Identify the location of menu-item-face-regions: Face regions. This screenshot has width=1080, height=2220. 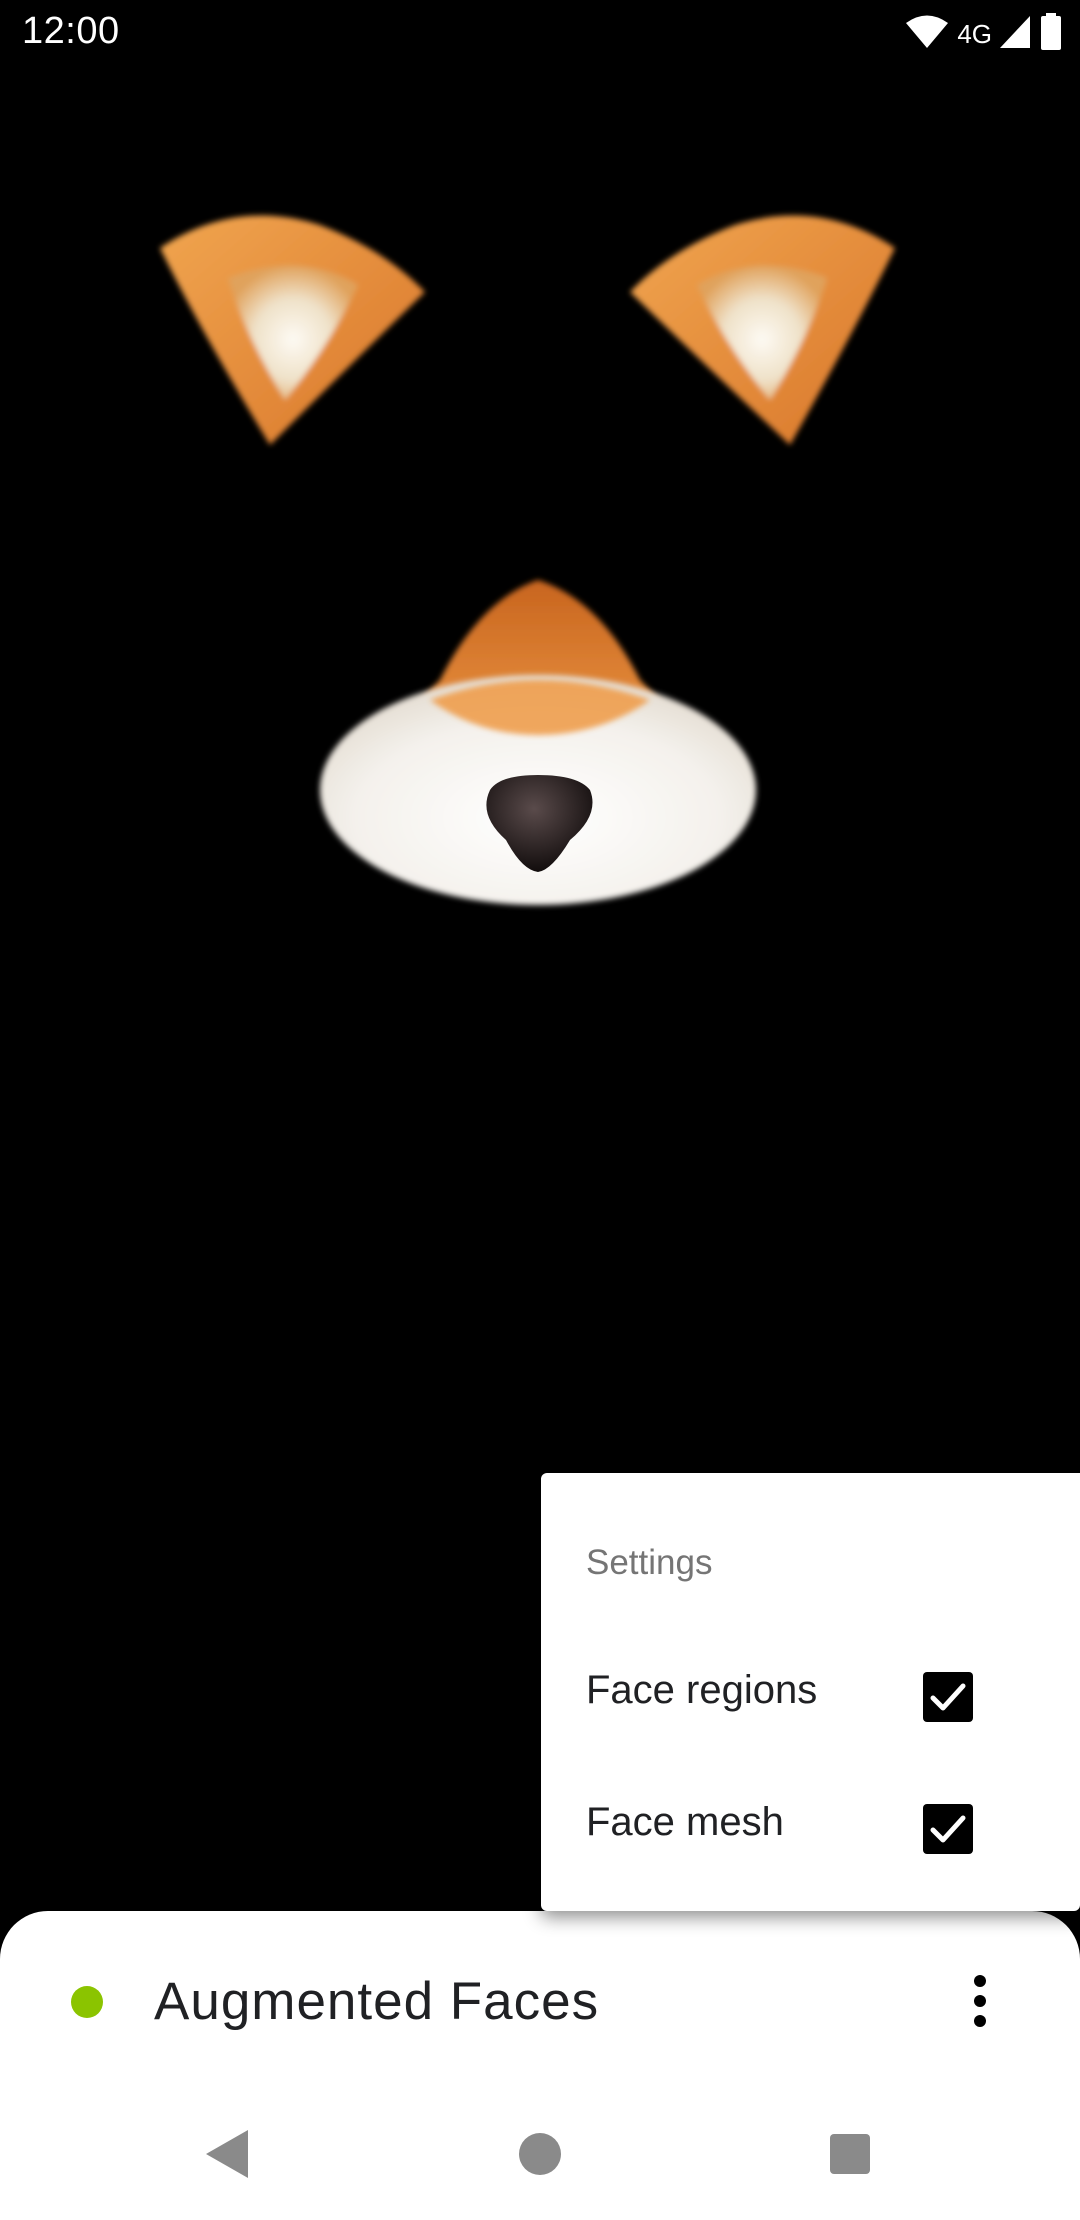
(810, 1688).